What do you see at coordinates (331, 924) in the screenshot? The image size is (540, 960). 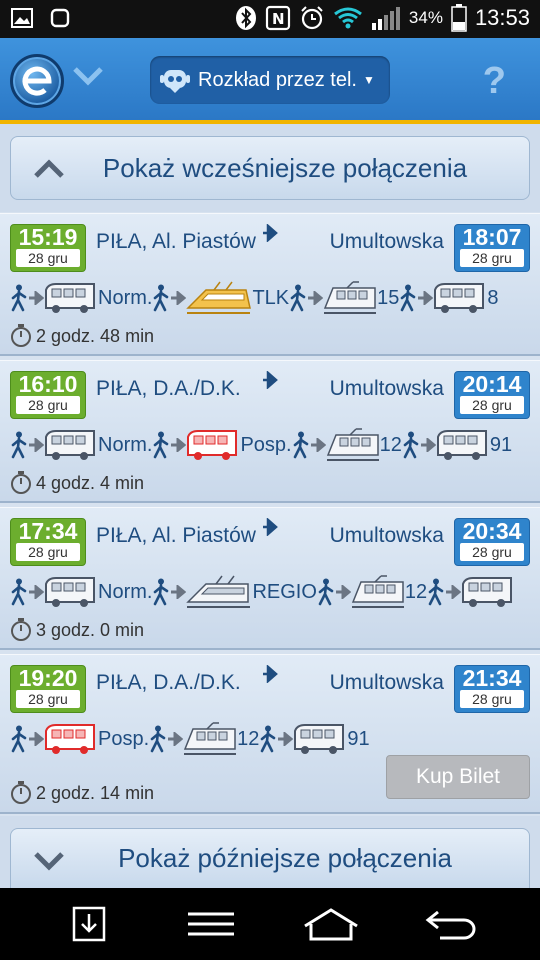 I see `home-icon` at bounding box center [331, 924].